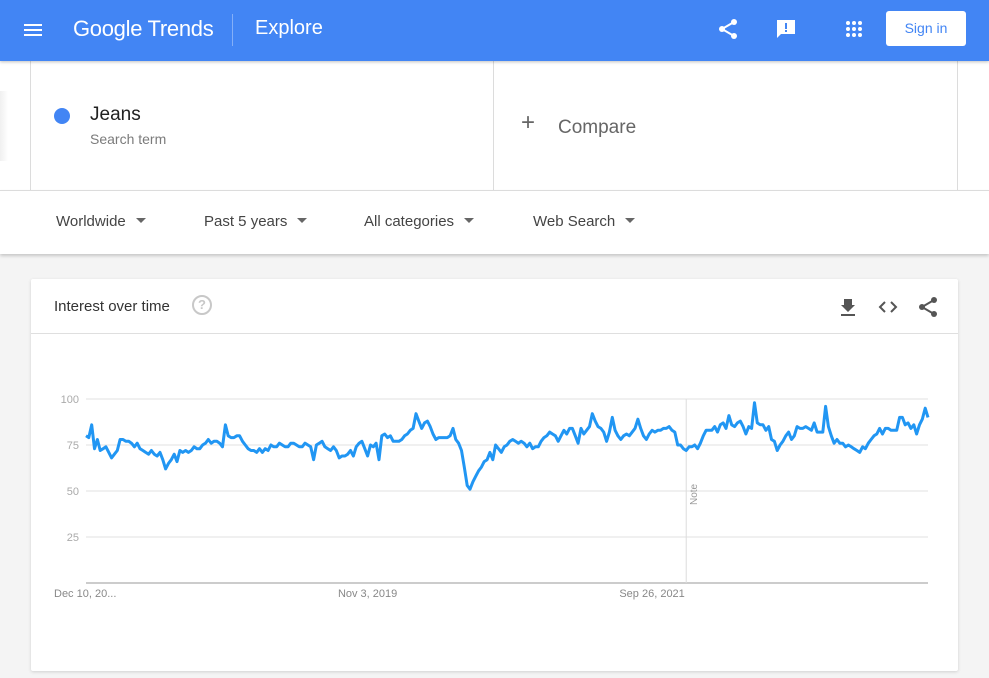 This screenshot has width=989, height=678. Describe the element at coordinates (256, 221) in the screenshot. I see `filter-time-range-dropdown: Past 5 years` at that location.